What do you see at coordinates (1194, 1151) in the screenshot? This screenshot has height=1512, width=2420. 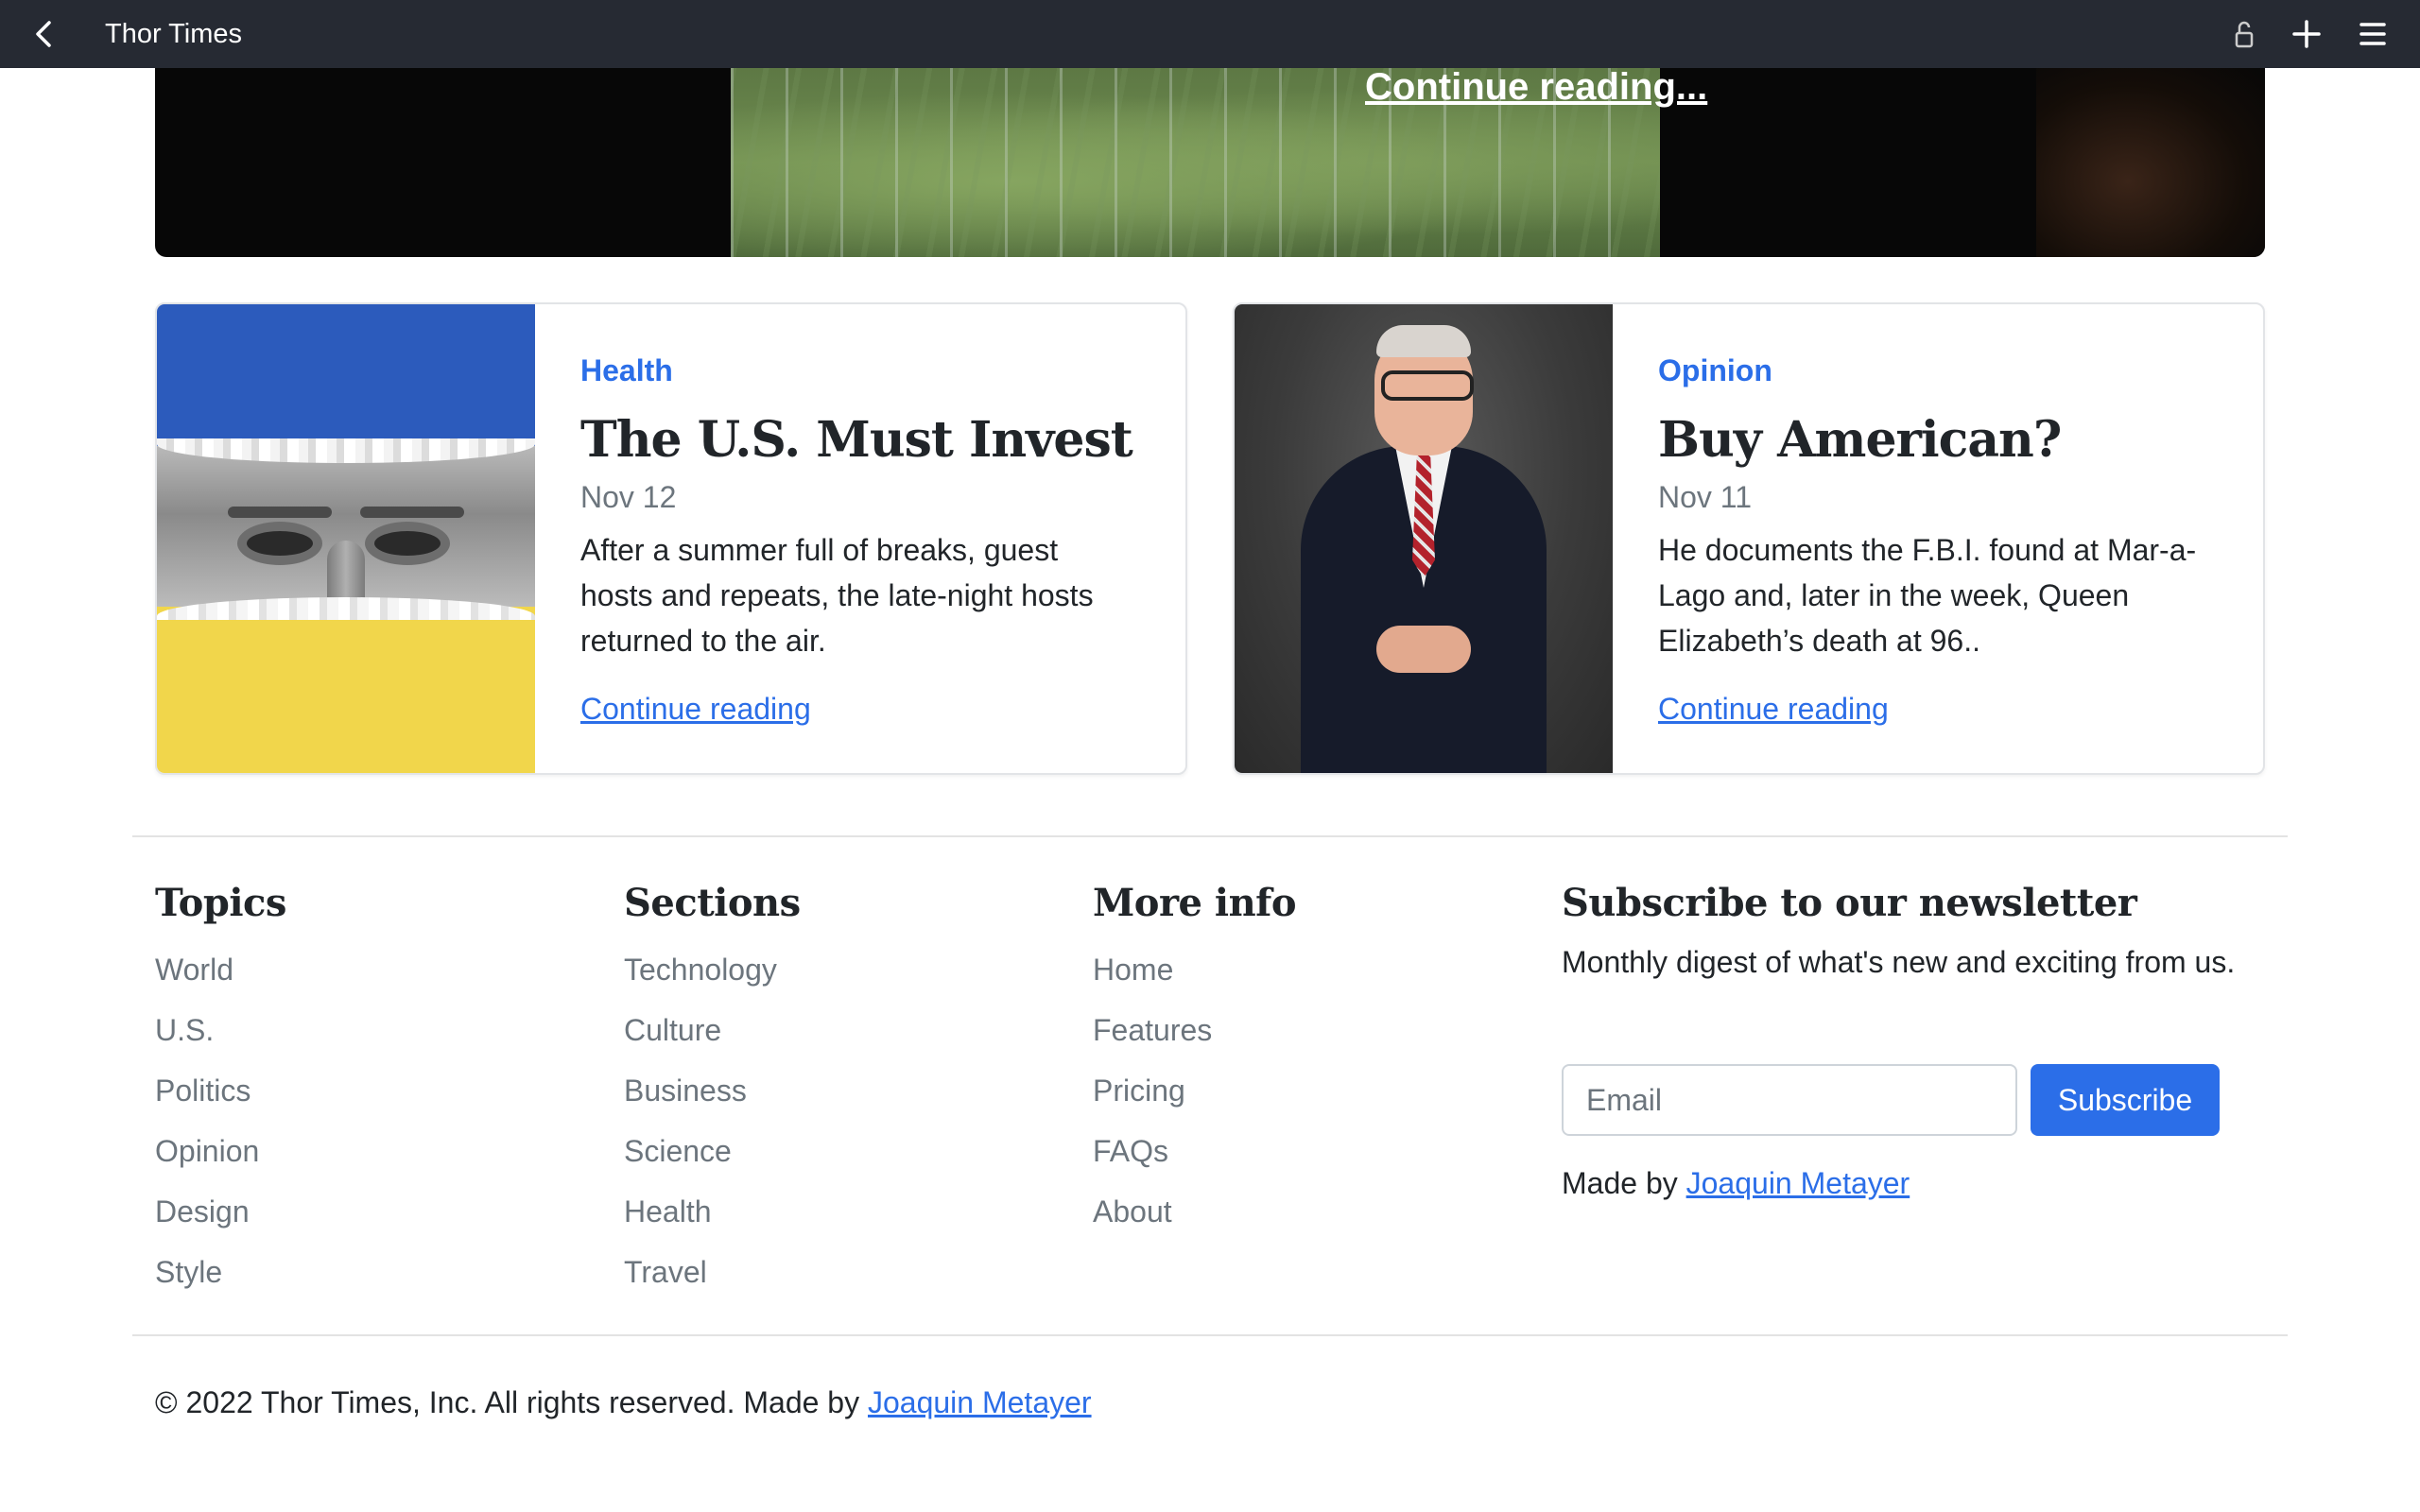 I see `footer-link-faqs: FAQs` at bounding box center [1194, 1151].